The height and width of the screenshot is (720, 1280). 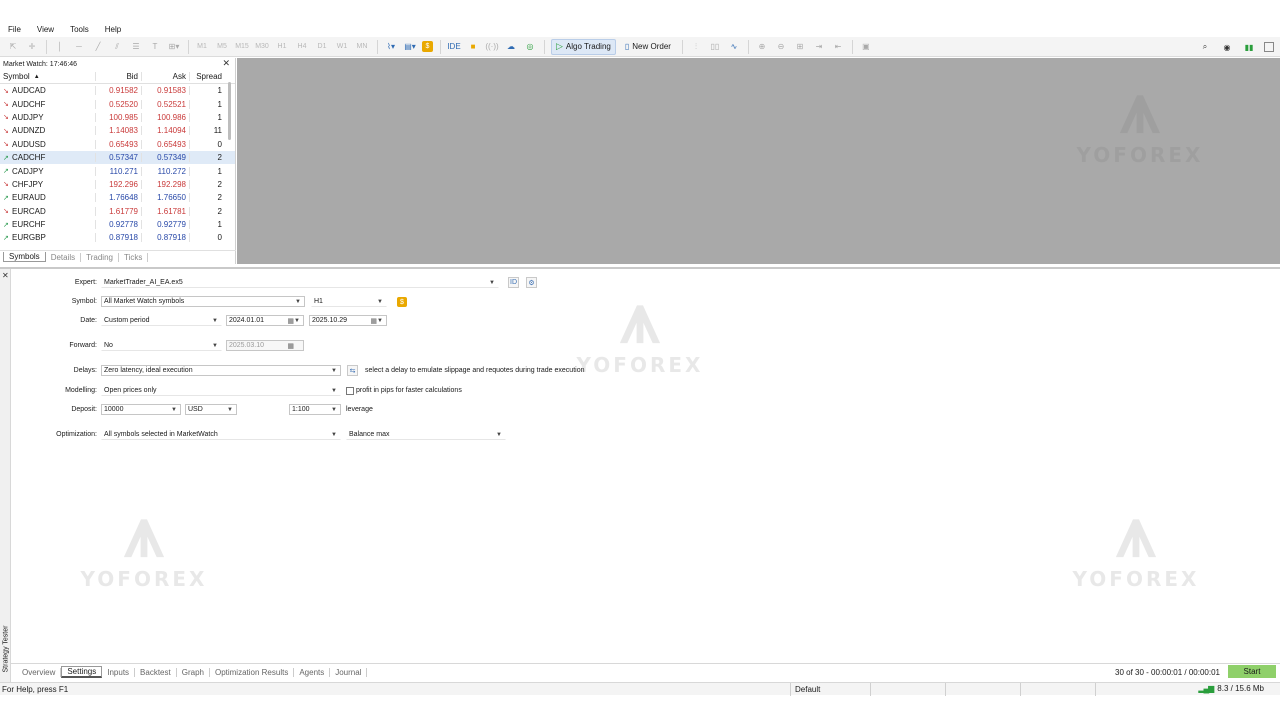 I want to click on shapes-icon: ⊞▾, so click(x=174, y=47).